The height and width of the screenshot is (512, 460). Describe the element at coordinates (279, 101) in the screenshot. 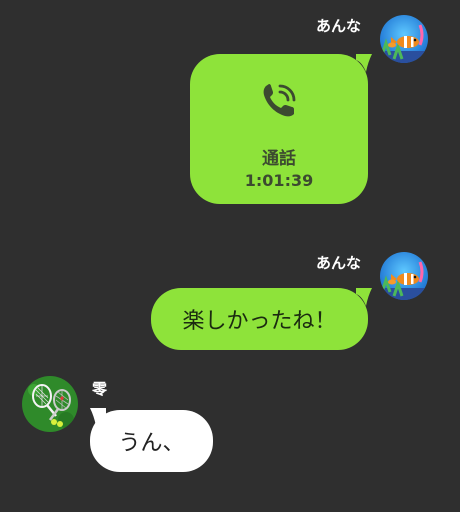

I see `phone-icon` at that location.